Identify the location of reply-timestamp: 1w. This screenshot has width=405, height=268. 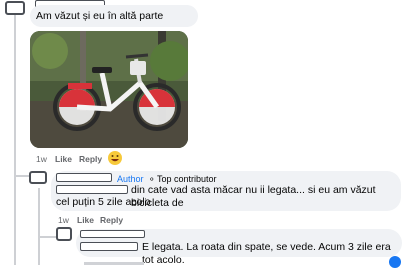
(63, 220).